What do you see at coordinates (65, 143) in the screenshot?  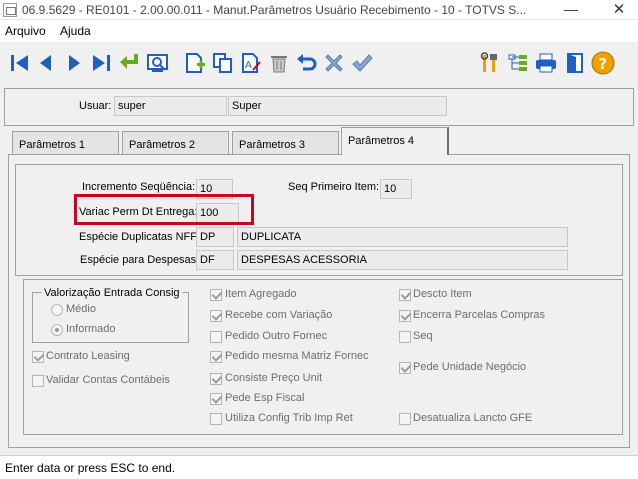 I see `tab-parametros-1: Parâmetros 1` at bounding box center [65, 143].